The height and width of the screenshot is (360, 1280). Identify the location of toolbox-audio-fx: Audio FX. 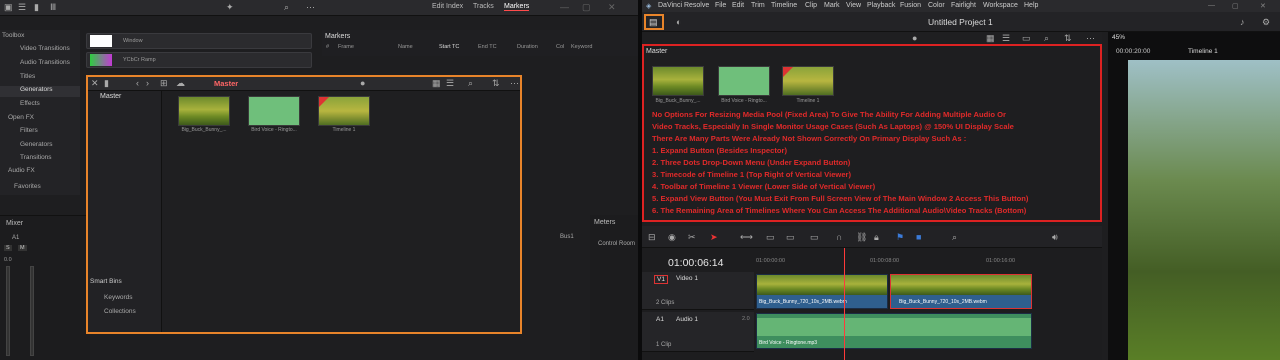
(21, 170).